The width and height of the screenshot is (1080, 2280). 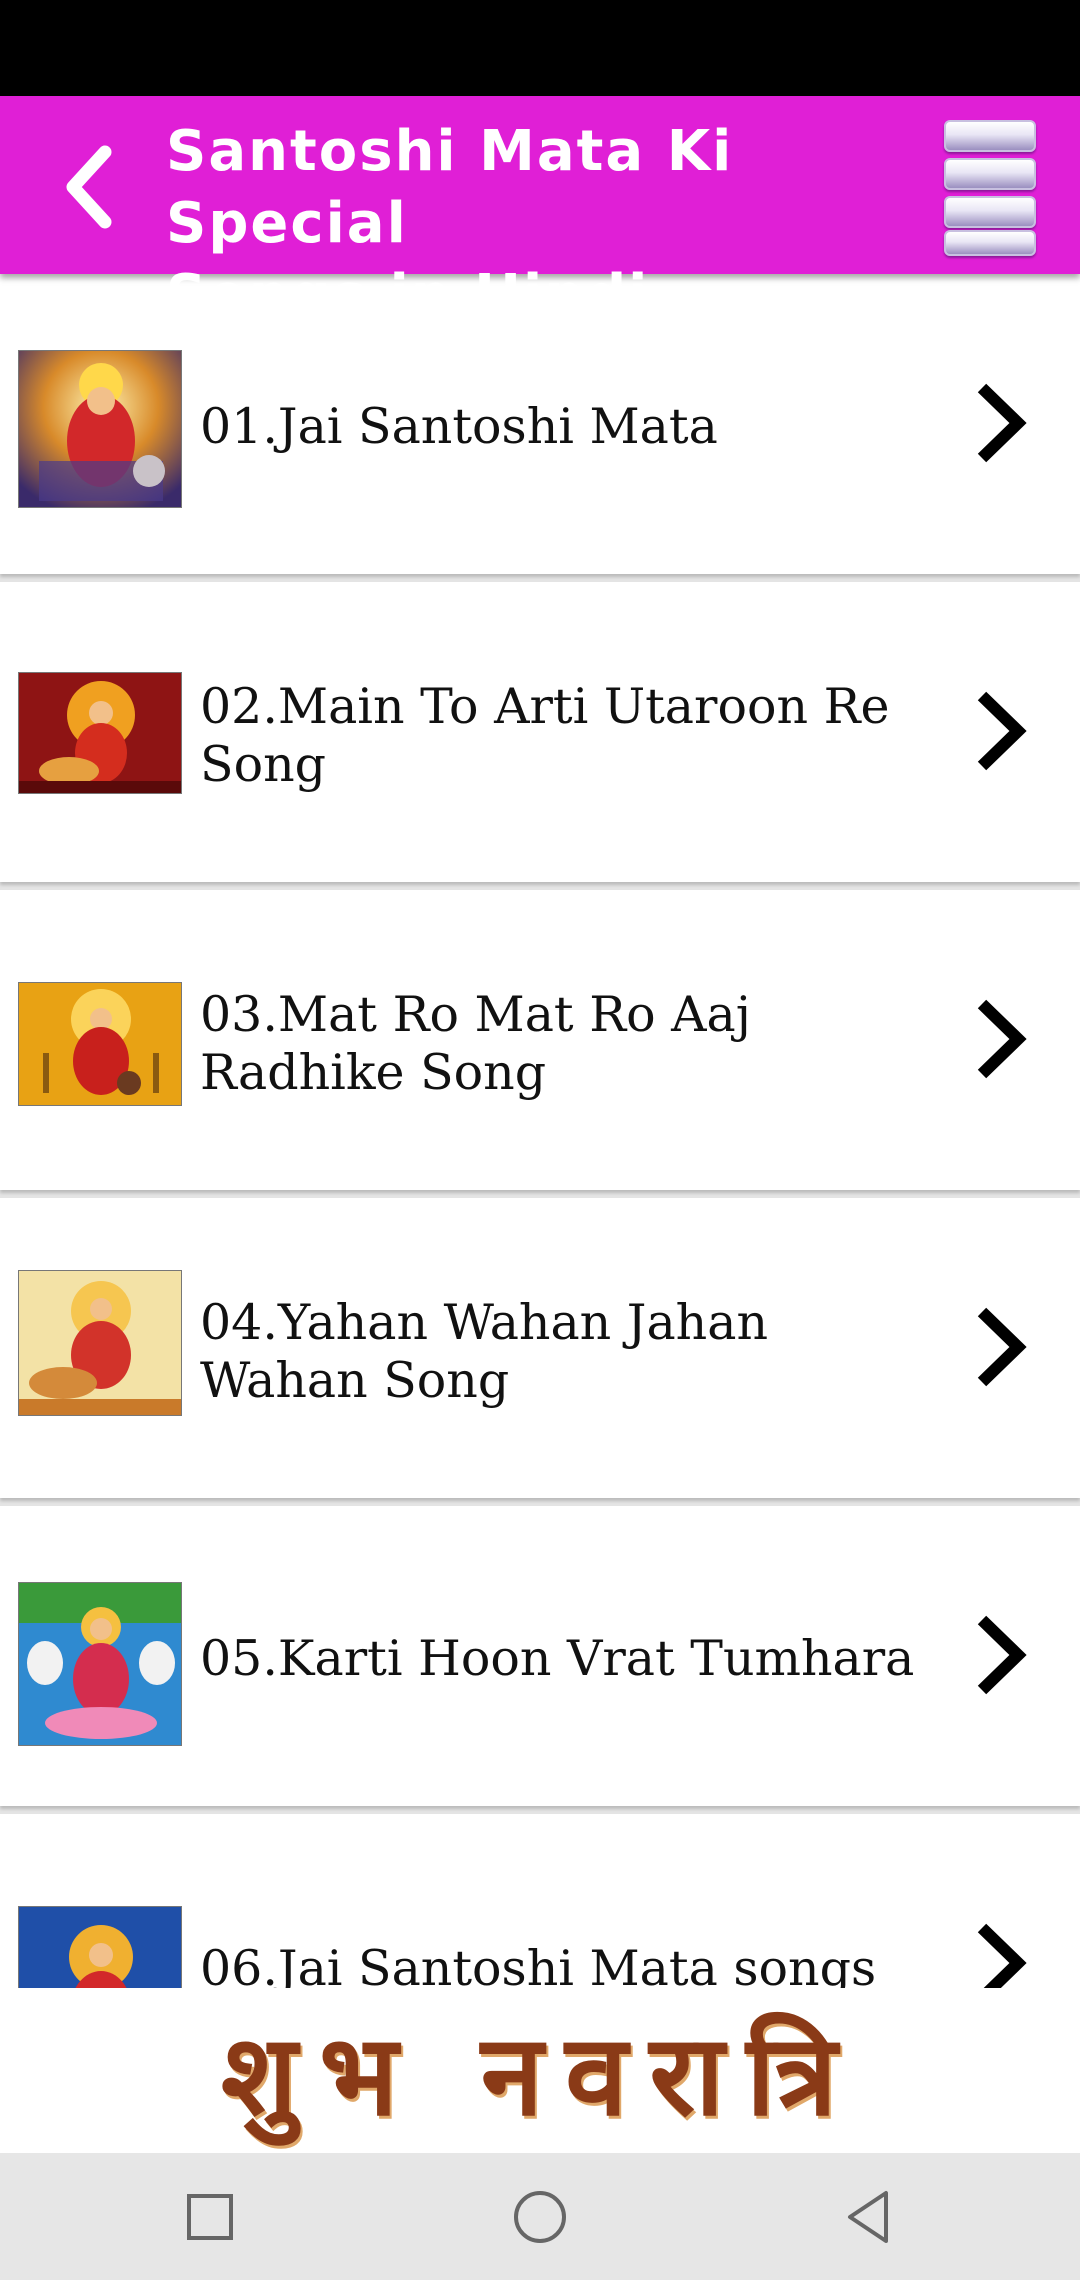 I want to click on page-title: Santoshi Mata Ki Special Songs in Hindi, so click(x=516, y=224).